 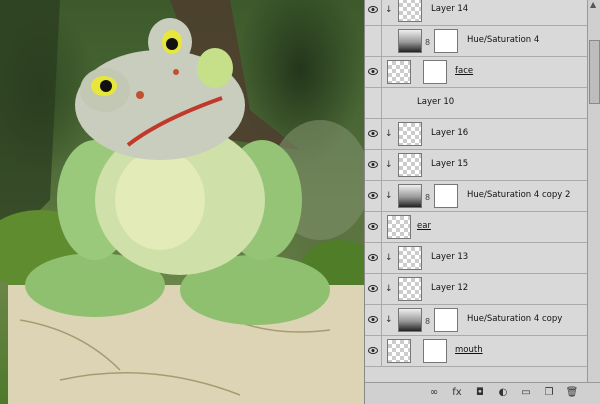 I want to click on layer-name: Layer 10, so click(x=435, y=102).